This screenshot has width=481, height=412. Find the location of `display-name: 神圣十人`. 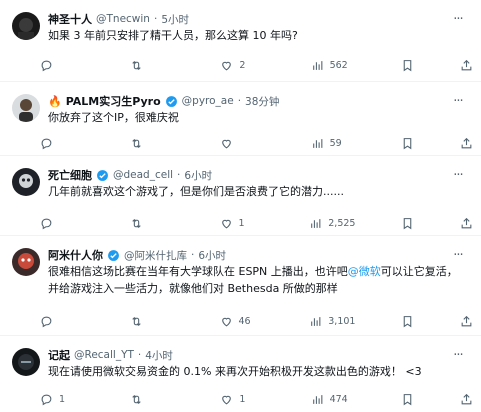

display-name: 神圣十人 is located at coordinates (70, 19).